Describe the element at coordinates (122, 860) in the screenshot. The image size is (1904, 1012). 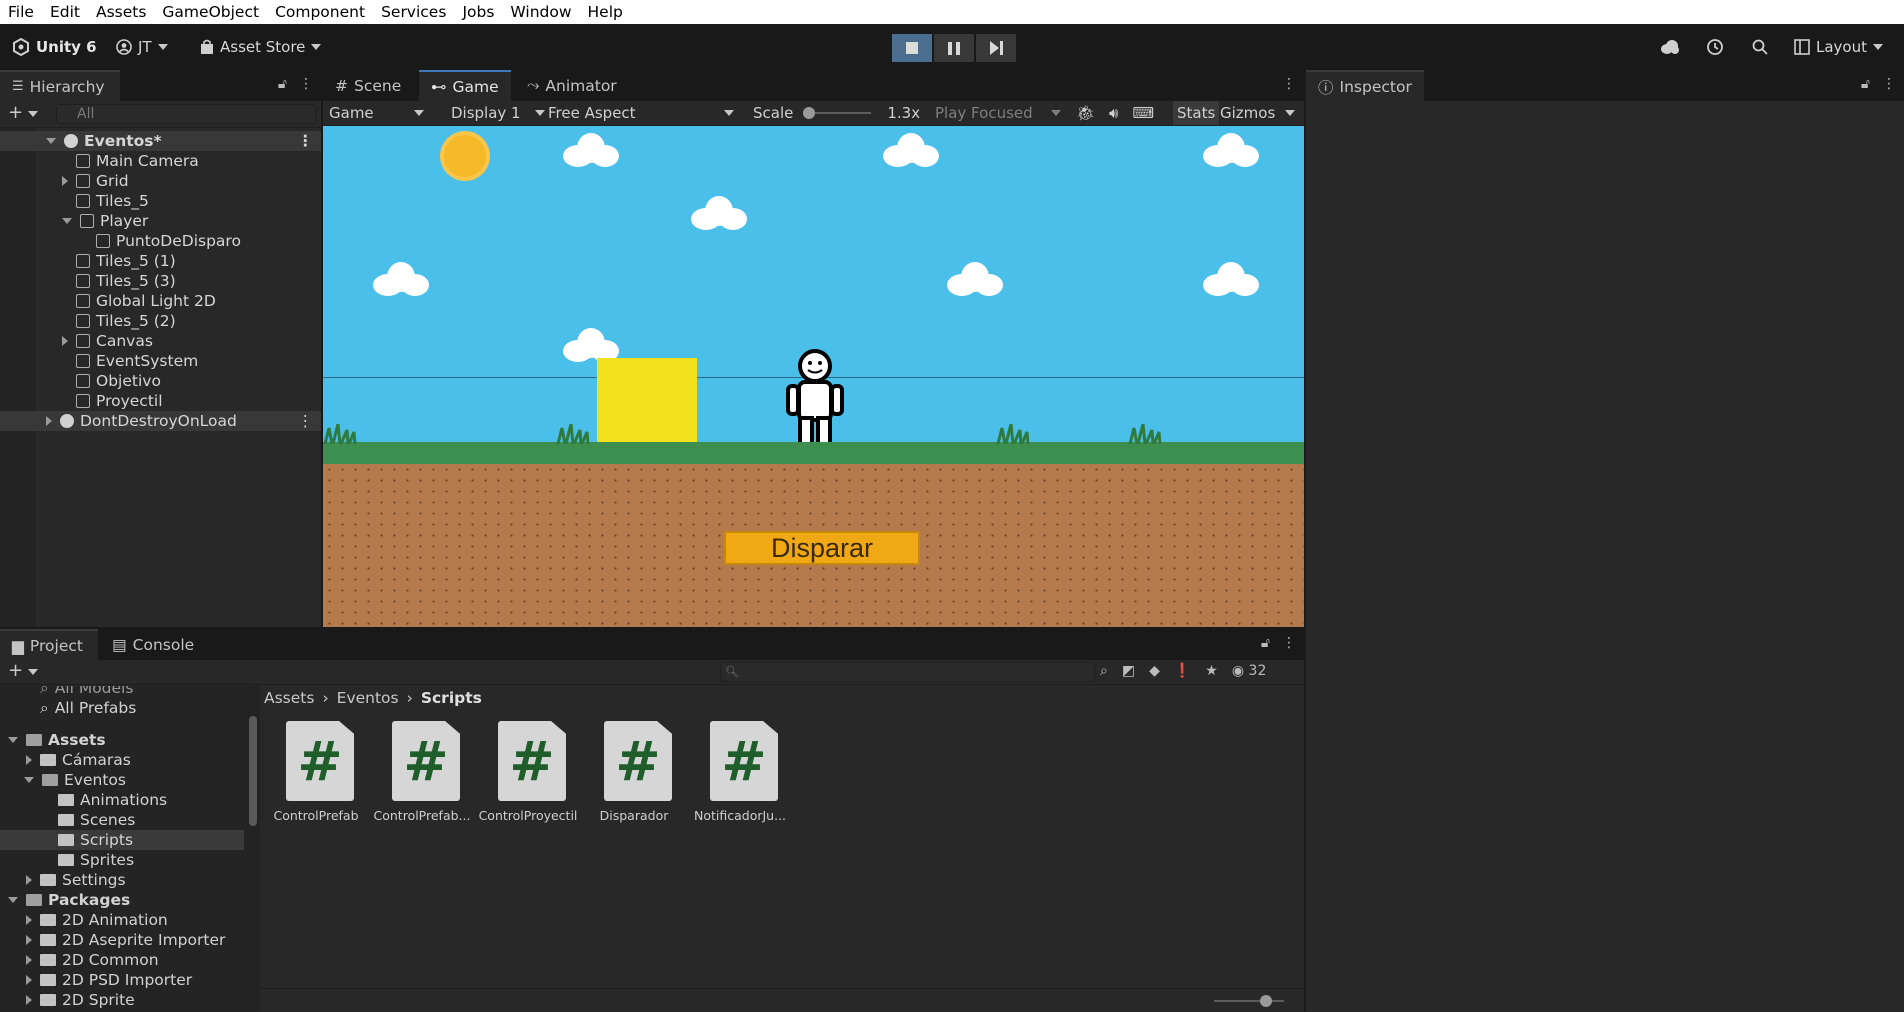
I see `tree-item-sprites: Sprites` at that location.